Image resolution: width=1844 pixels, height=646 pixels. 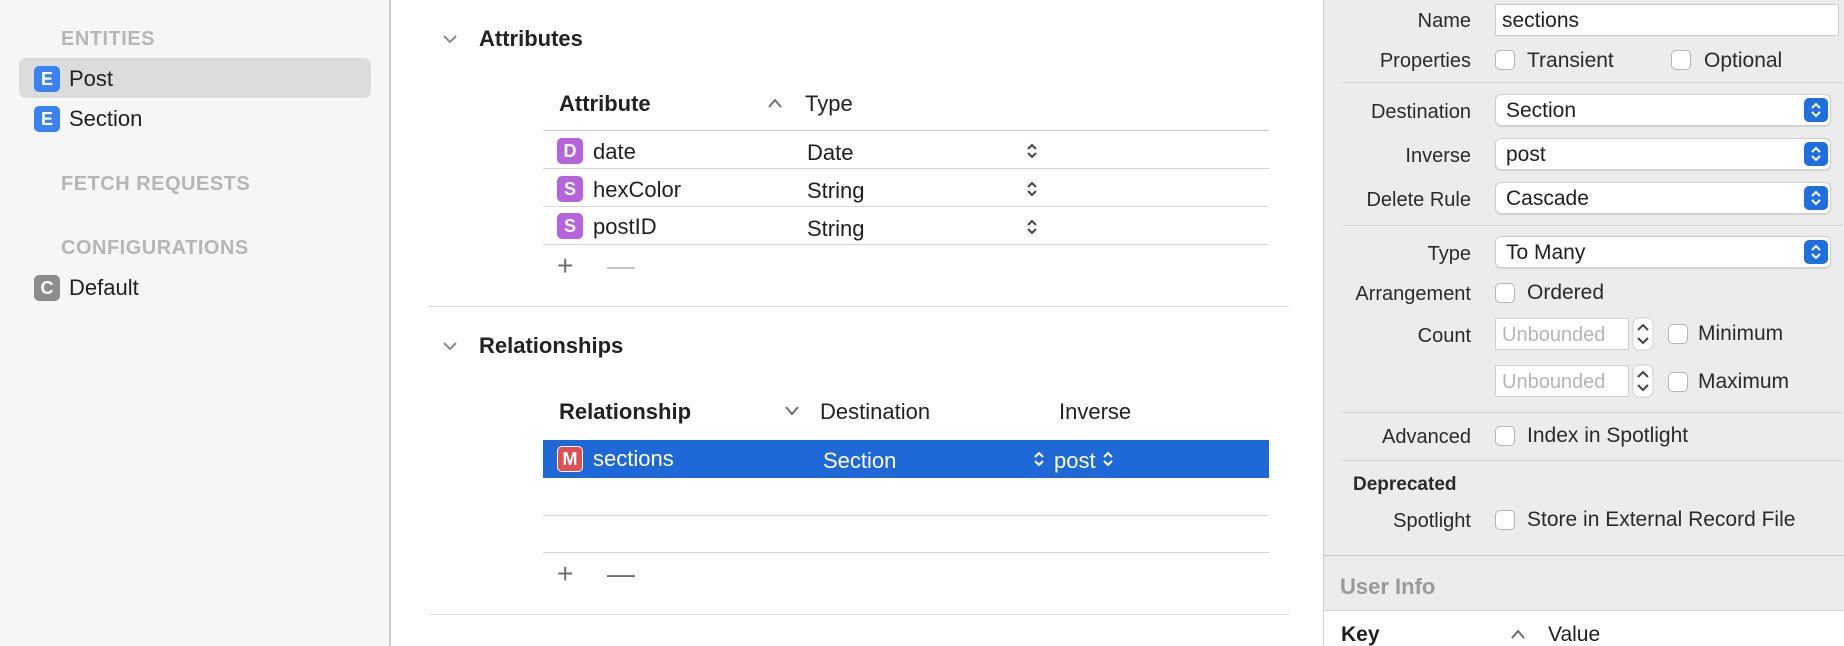 What do you see at coordinates (195, 78) in the screenshot?
I see `sidebar-item-post: E Post` at bounding box center [195, 78].